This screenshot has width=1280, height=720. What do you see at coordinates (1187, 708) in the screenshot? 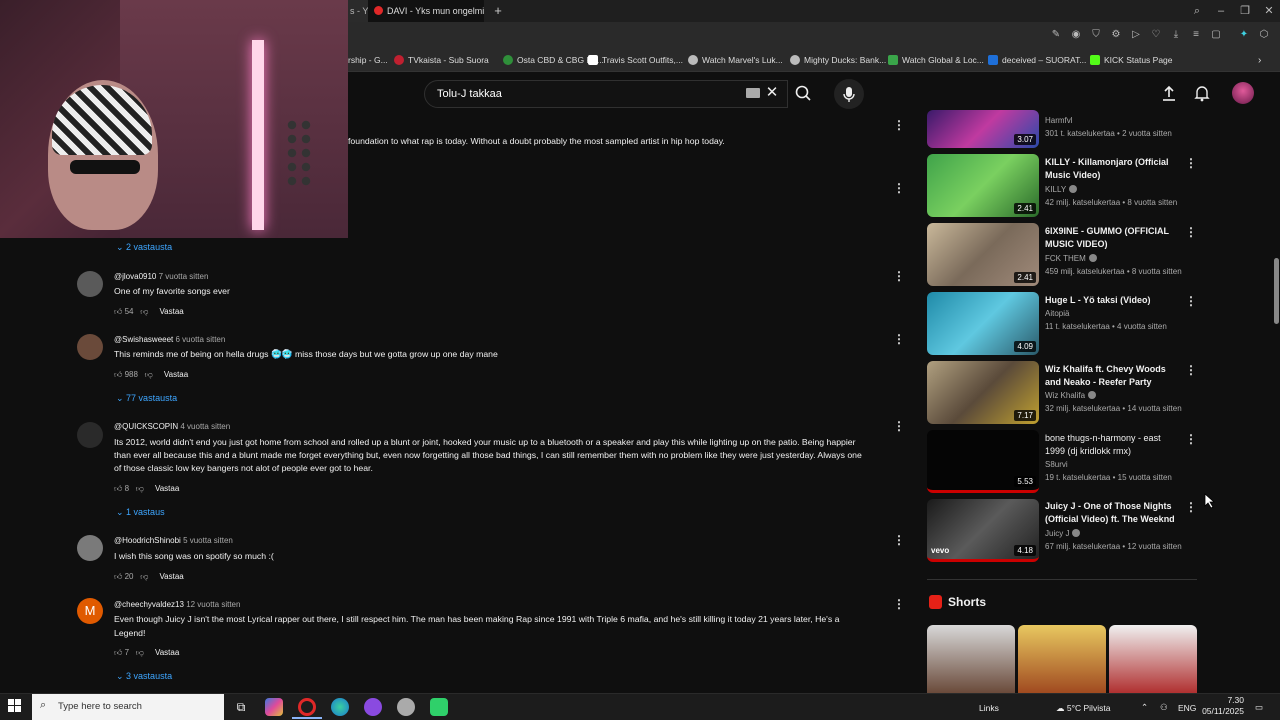
I see `language-indicator: ENG` at bounding box center [1187, 708].